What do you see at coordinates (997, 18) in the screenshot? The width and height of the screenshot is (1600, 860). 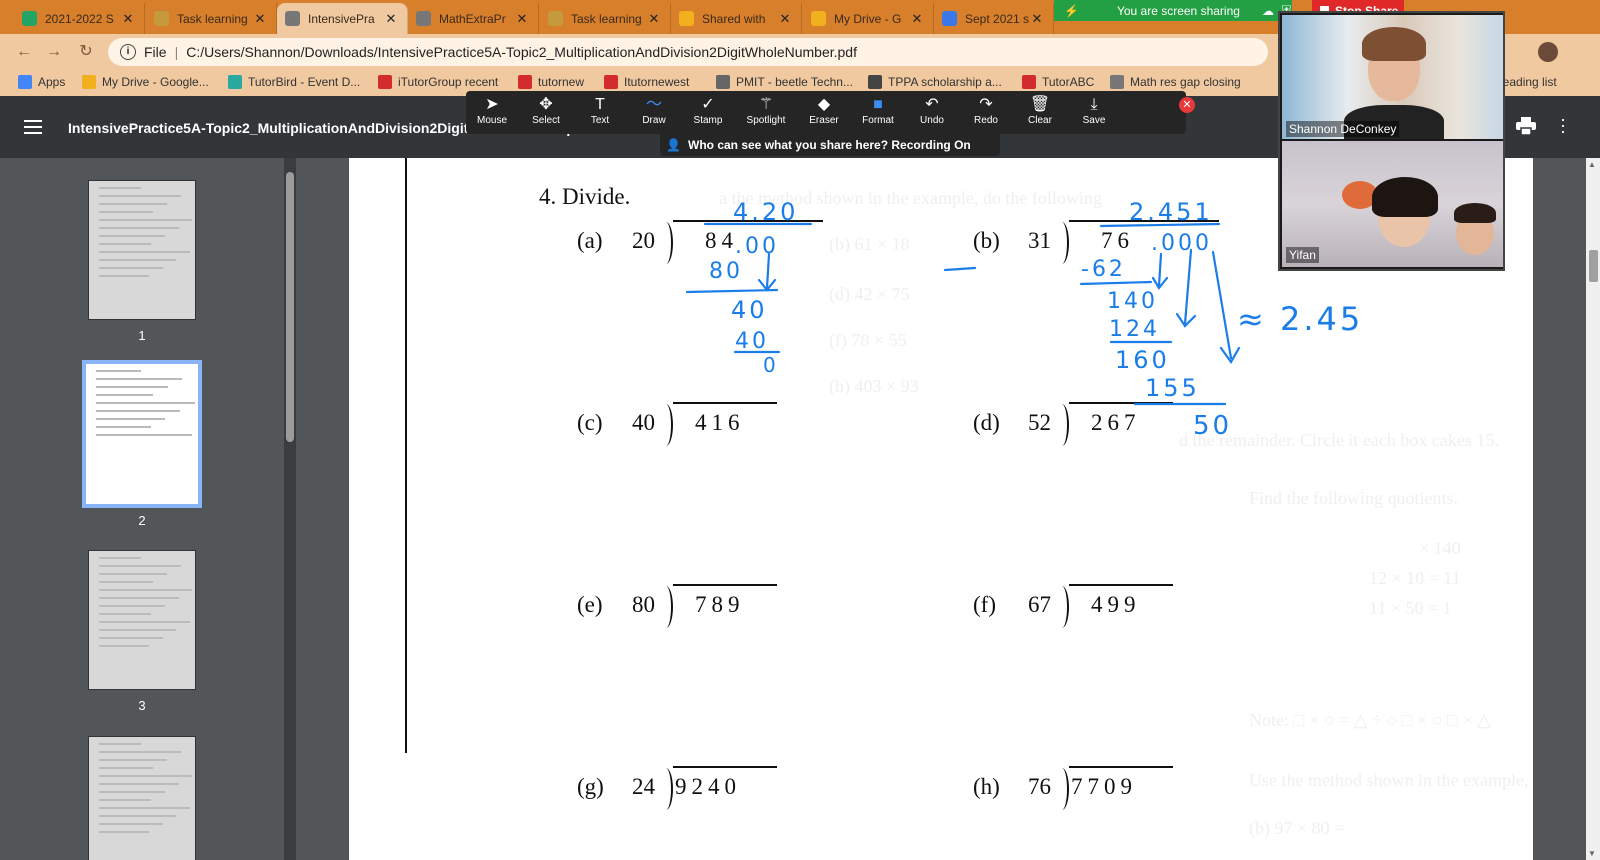 I see `tab-label: Sept 2021 sc` at bounding box center [997, 18].